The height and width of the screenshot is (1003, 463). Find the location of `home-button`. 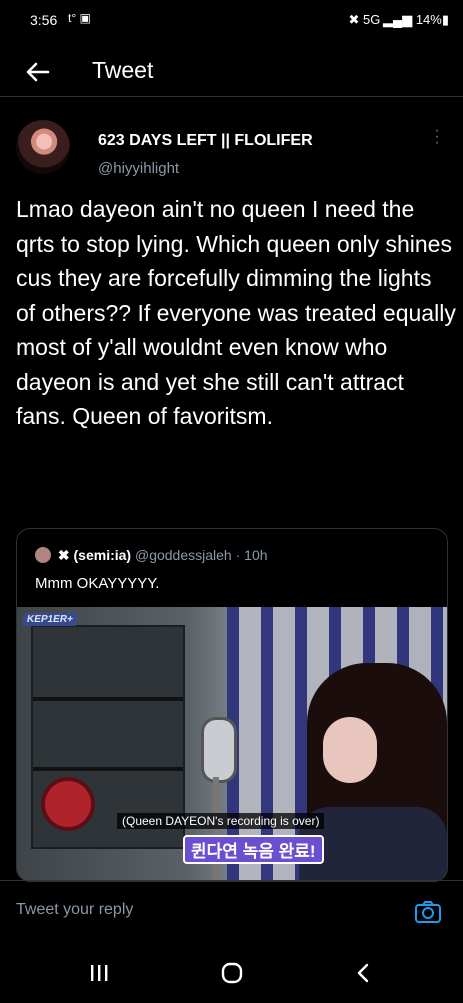

home-button is located at coordinates (232, 973).